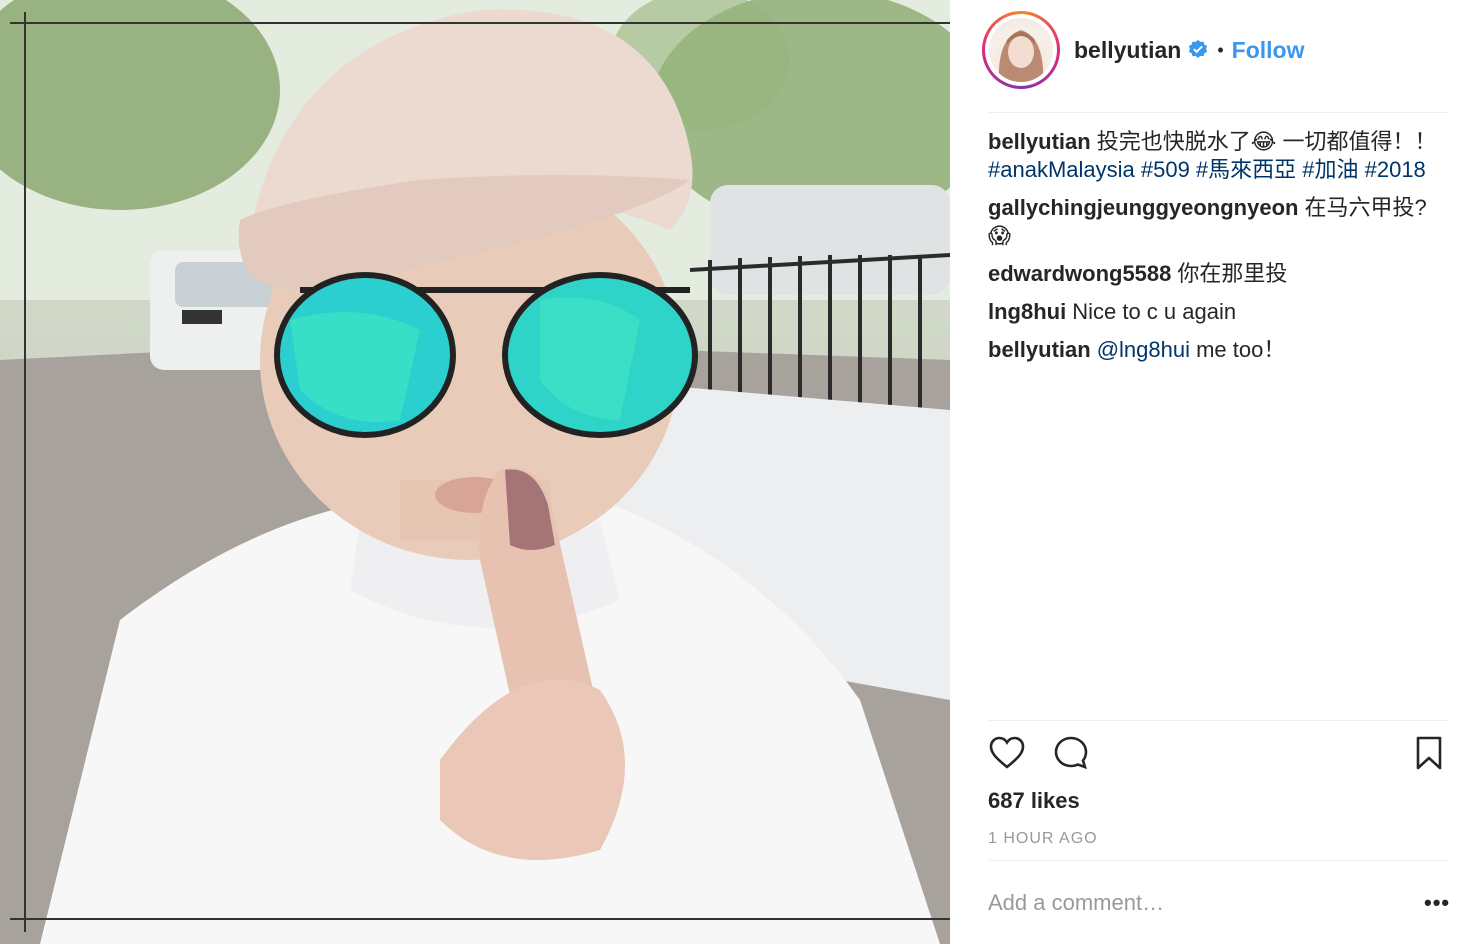 This screenshot has width=1482, height=944. What do you see at coordinates (1207, 169) in the screenshot?
I see `hashtags: #anakMalaysia #509 #馬來西亞 #加油 #2018` at bounding box center [1207, 169].